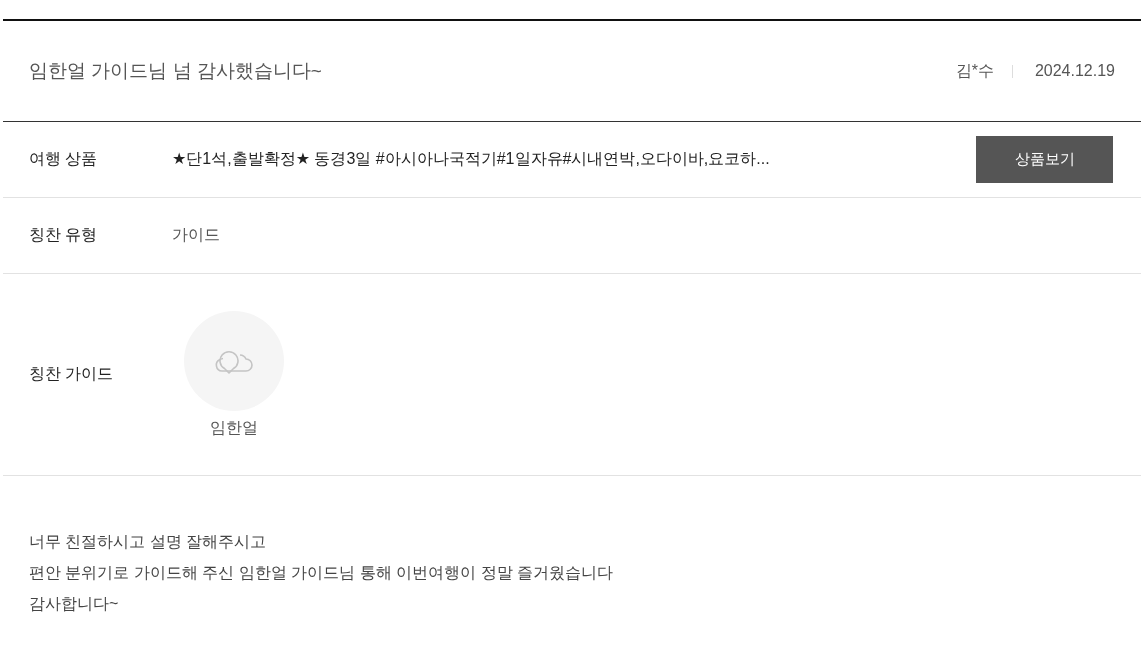 The height and width of the screenshot is (662, 1148). I want to click on field-label: 칭찬 유형, so click(64, 235).